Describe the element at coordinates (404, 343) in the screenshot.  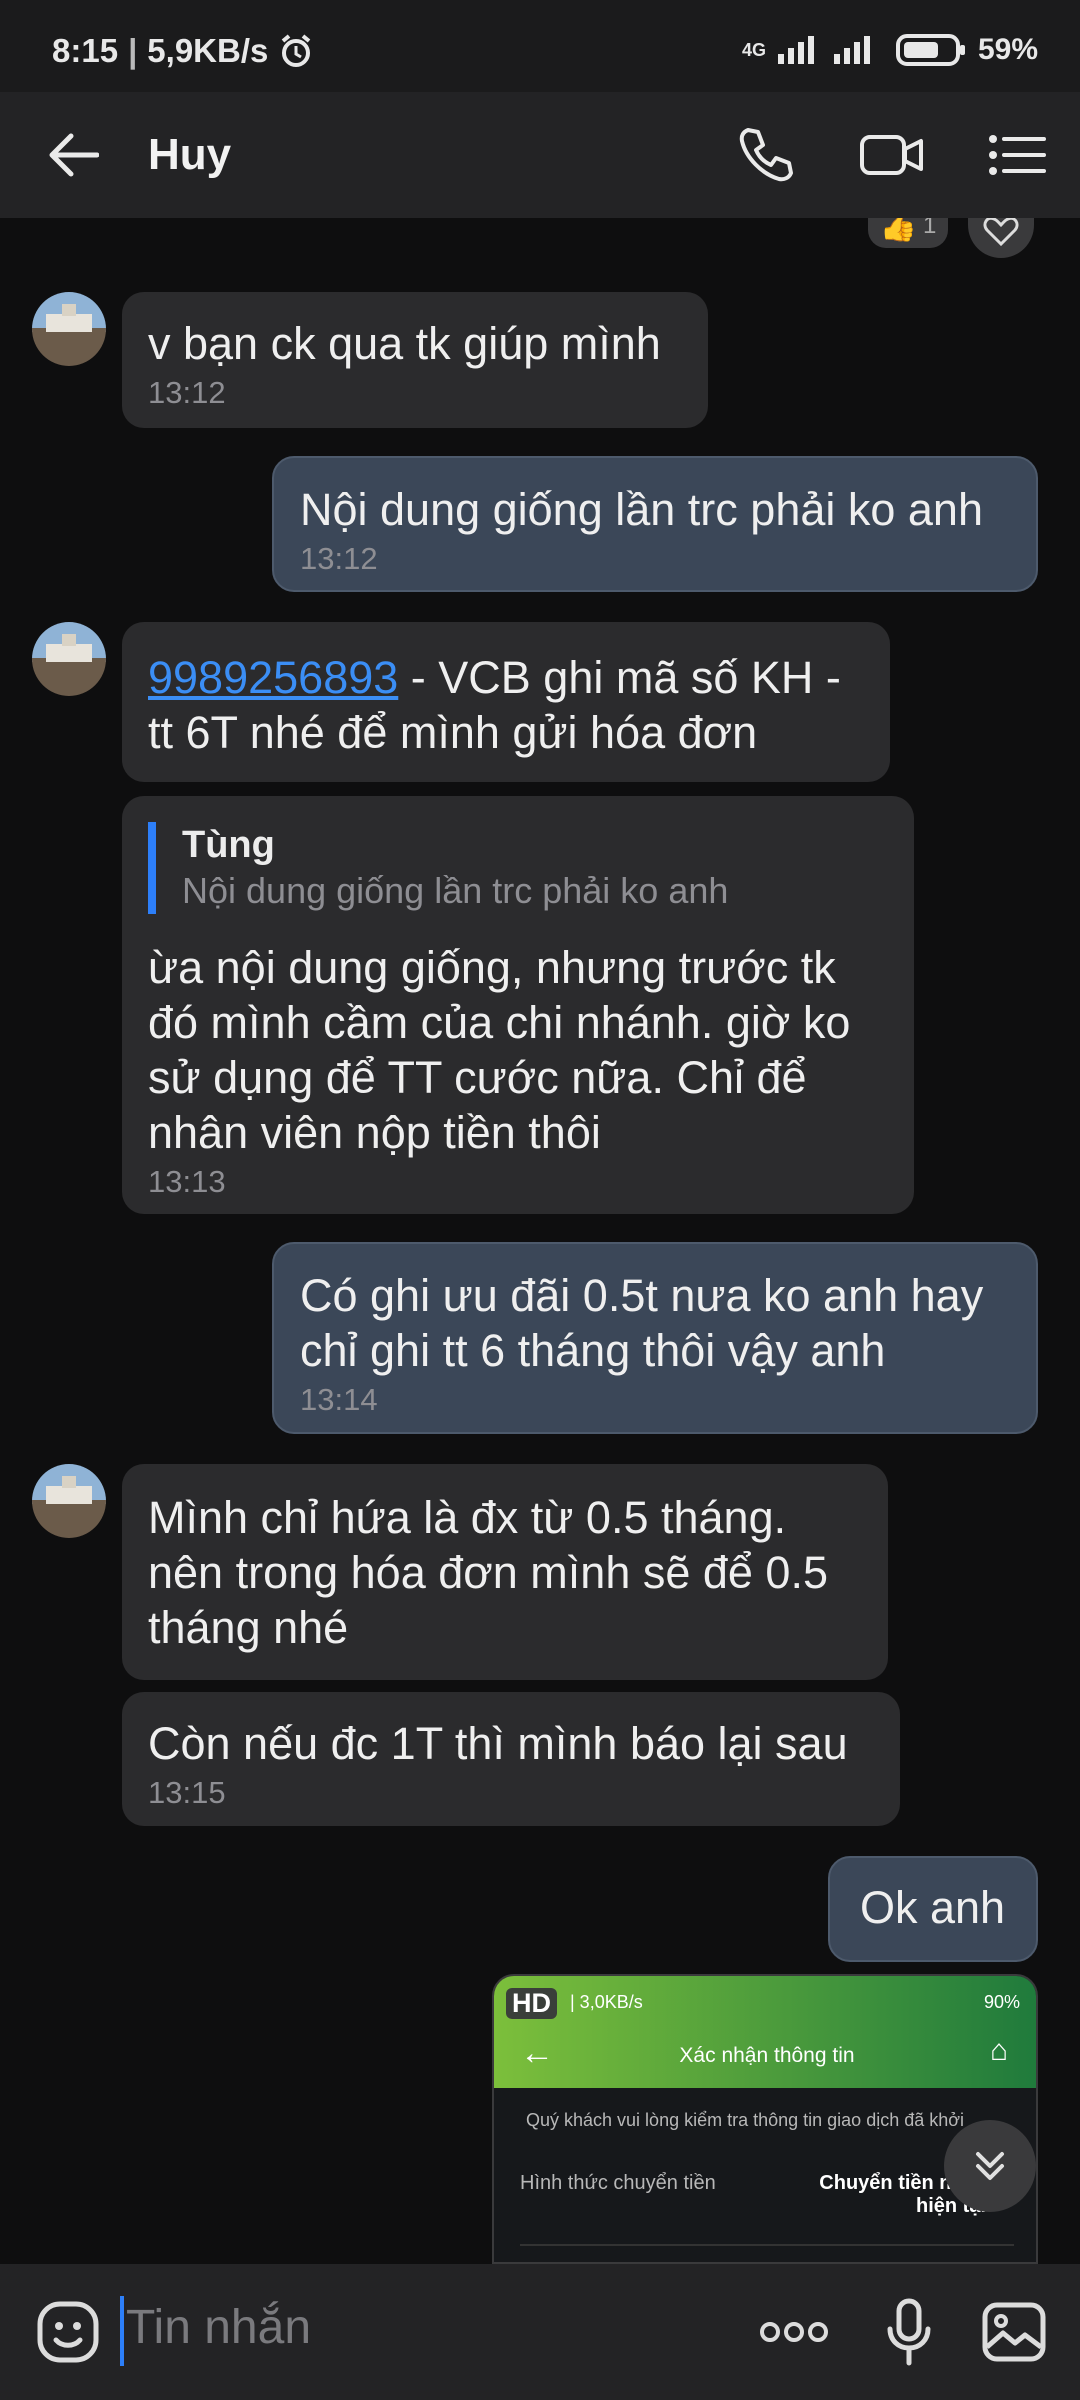
I see `message-text: v bạn ck qua tk giúp mình` at that location.